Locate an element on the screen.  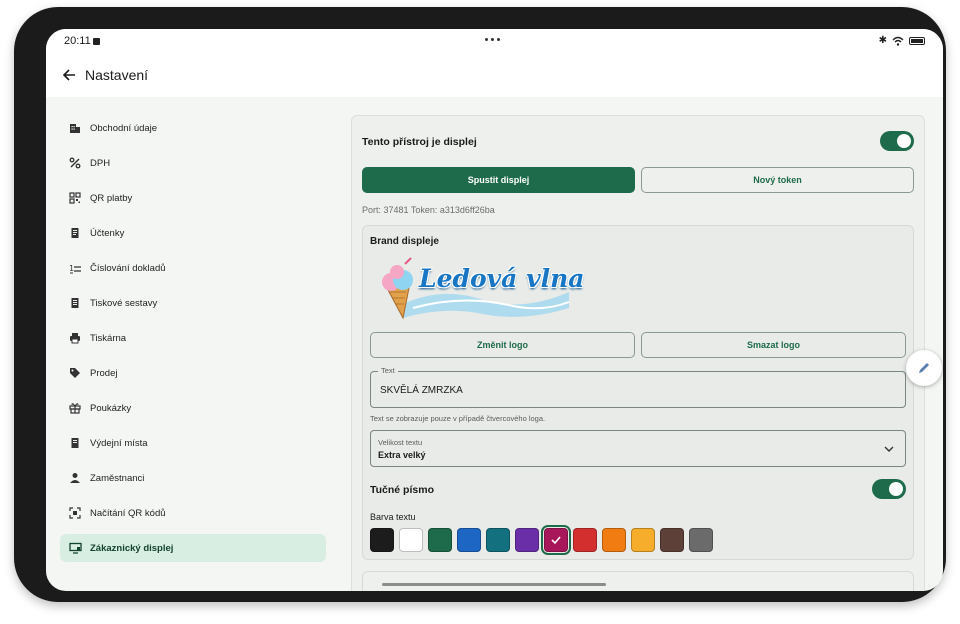
sidebar-item-employees: Zaměstnanci is located at coordinates (193, 478).